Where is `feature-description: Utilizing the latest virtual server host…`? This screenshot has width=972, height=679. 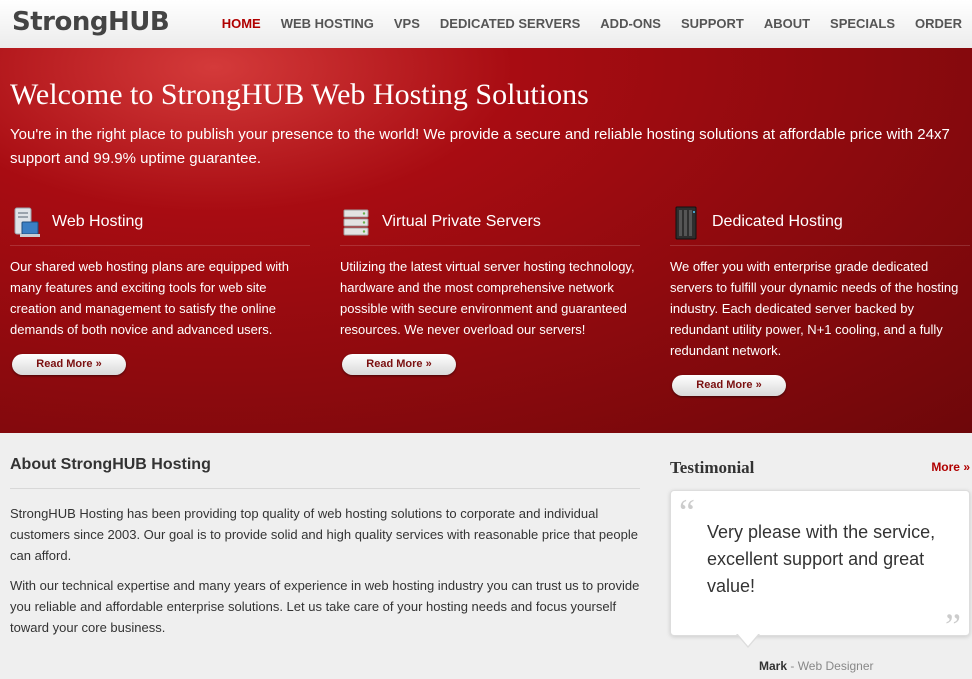 feature-description: Utilizing the latest virtual server host… is located at coordinates (487, 298).